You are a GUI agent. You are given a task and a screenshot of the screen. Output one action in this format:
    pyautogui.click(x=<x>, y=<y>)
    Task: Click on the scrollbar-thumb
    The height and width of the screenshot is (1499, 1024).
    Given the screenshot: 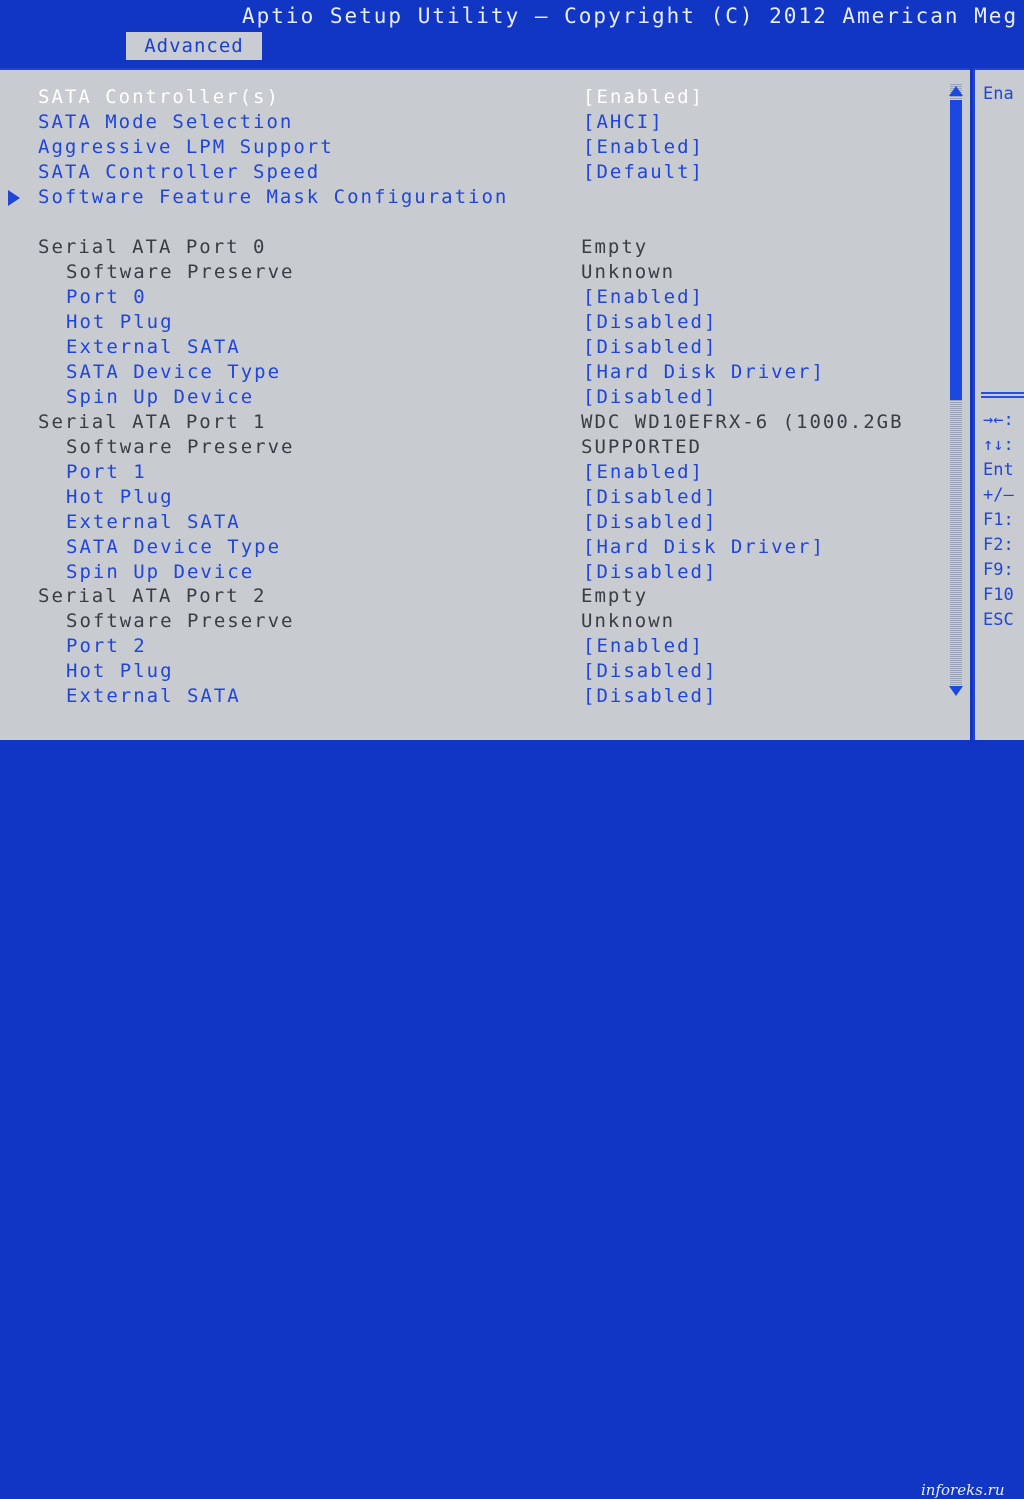 What is the action you would take?
    pyautogui.click(x=956, y=250)
    